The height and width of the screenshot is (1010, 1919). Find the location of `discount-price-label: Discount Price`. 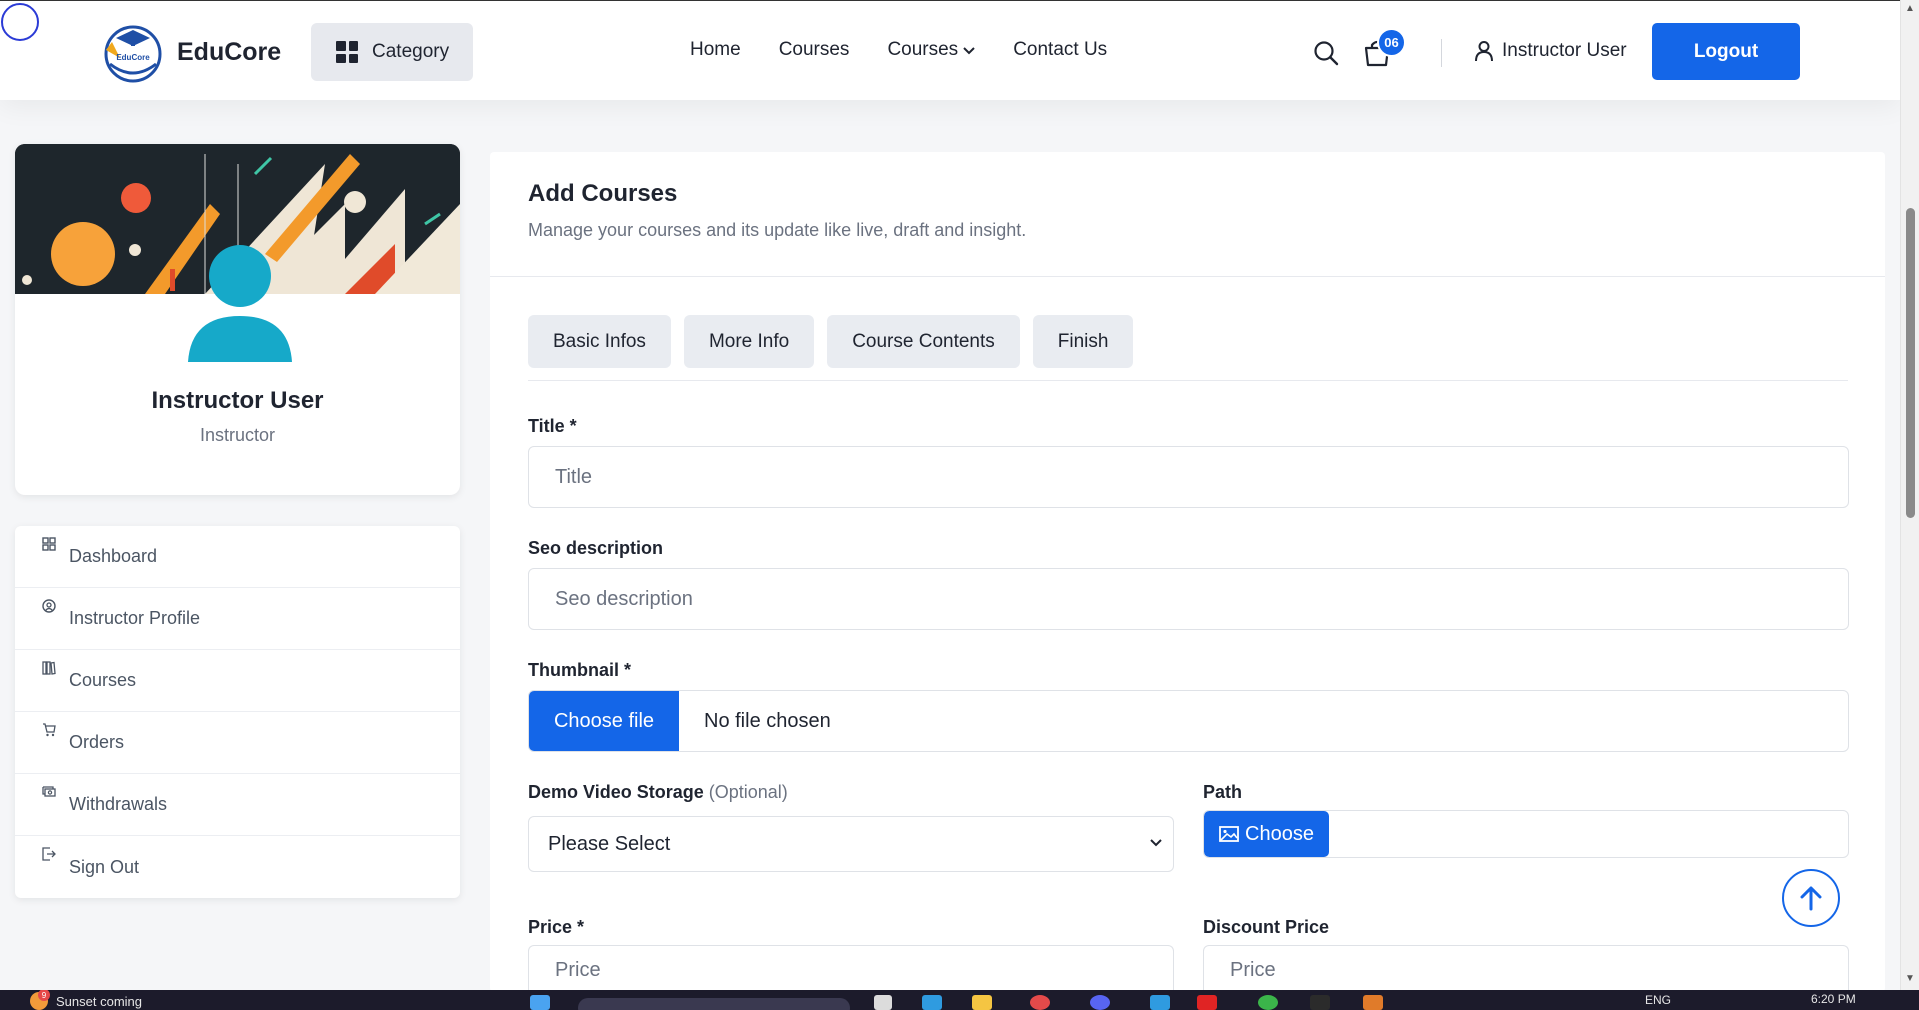

discount-price-label: Discount Price is located at coordinates (1266, 927).